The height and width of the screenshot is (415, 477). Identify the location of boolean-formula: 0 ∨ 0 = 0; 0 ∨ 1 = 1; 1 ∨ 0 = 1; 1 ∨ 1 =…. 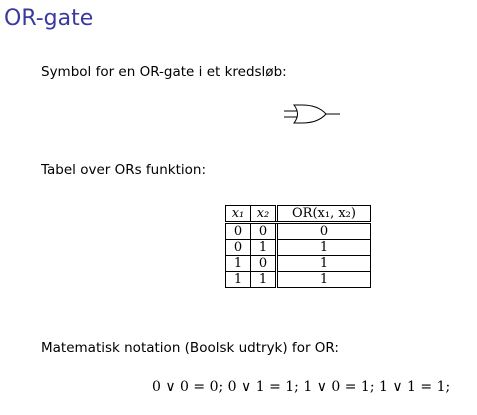
(301, 387).